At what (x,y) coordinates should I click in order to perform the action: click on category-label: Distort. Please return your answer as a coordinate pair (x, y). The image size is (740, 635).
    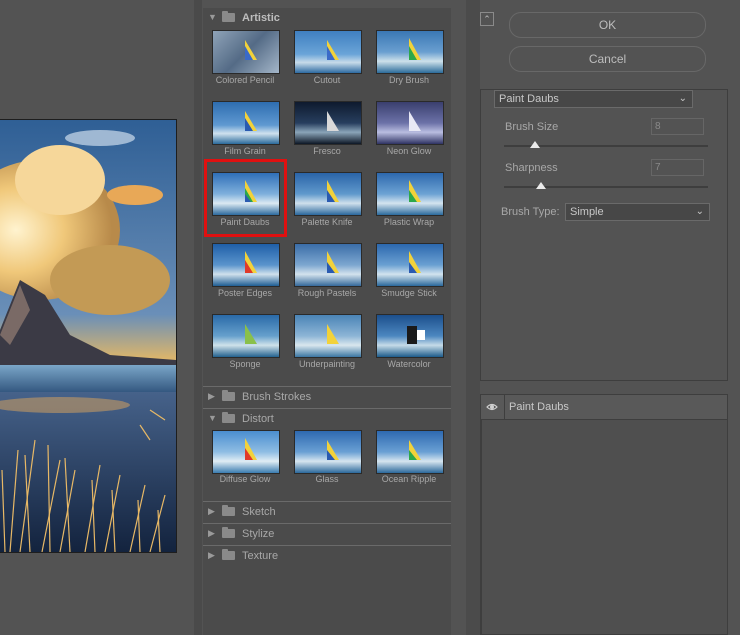
    Looking at the image, I should click on (258, 419).